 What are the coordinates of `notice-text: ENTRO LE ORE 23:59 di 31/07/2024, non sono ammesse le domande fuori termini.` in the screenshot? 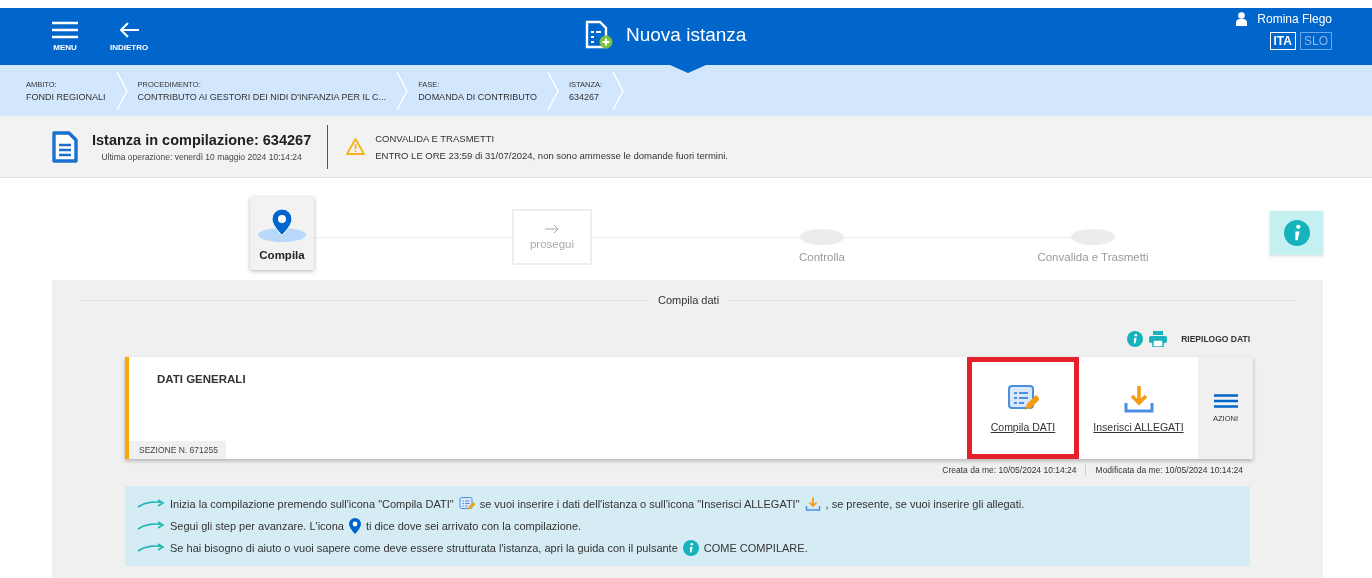 It's located at (551, 155).